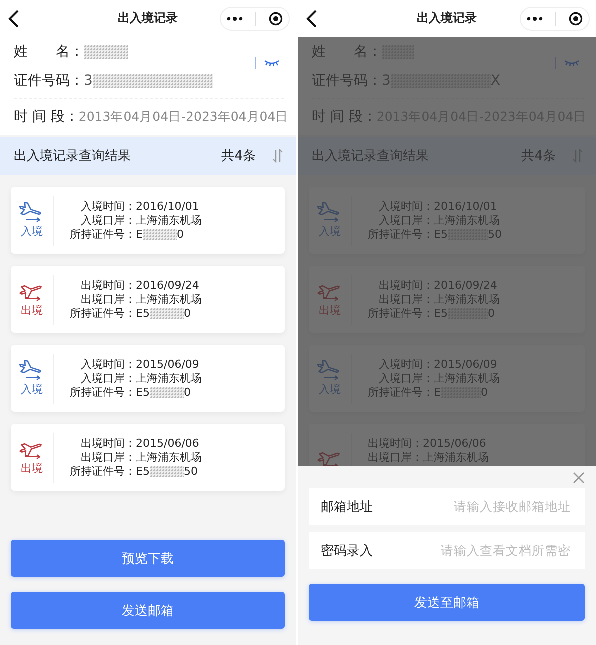 This screenshot has height=645, width=596. What do you see at coordinates (148, 558) in the screenshot?
I see `action-button: 预览下载` at bounding box center [148, 558].